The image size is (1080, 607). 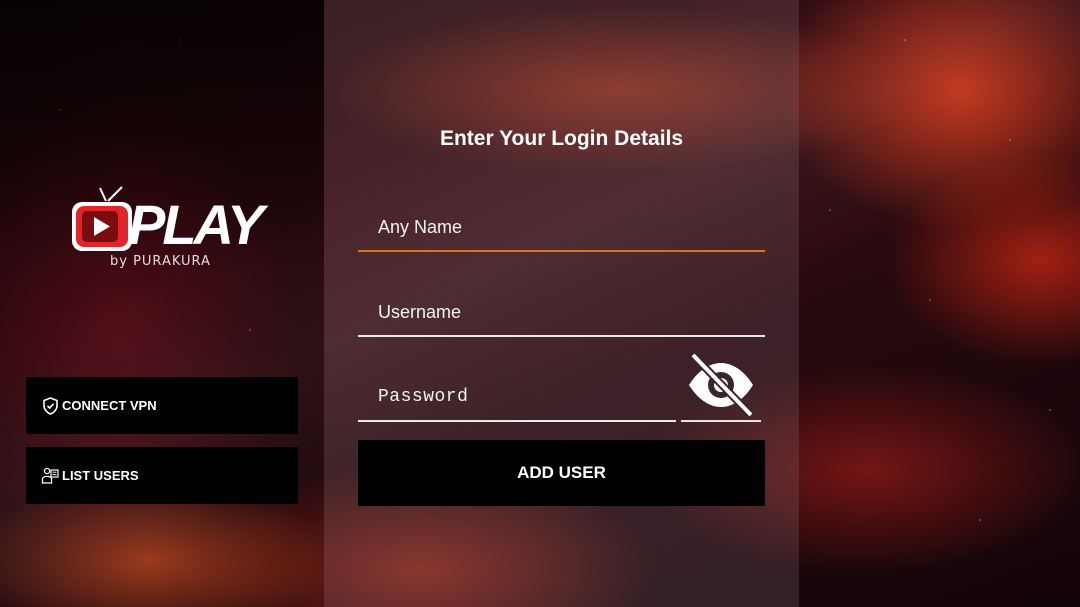 I want to click on eye-off-icon, so click(x=721, y=385).